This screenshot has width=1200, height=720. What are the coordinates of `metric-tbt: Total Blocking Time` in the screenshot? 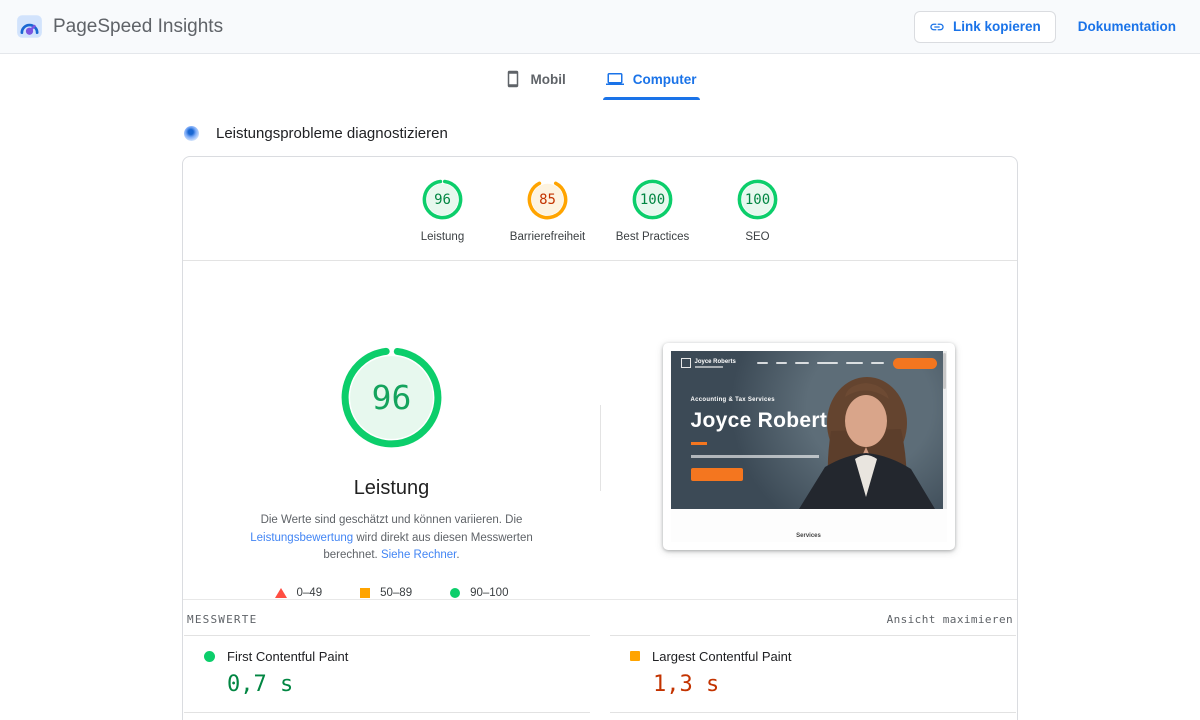 It's located at (387, 715).